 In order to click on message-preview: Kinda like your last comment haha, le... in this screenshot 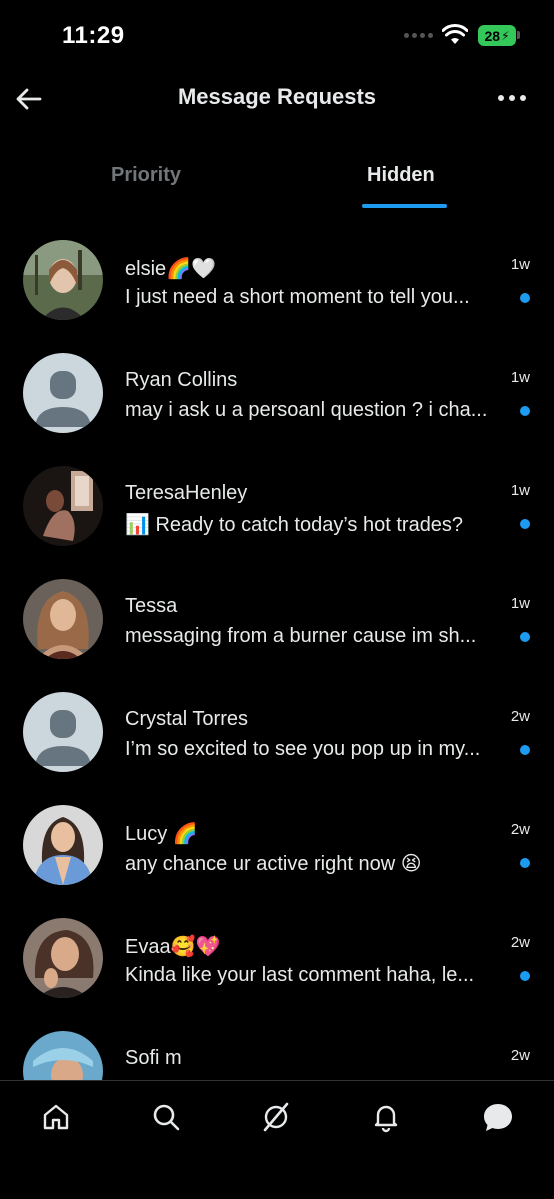, I will do `click(300, 975)`.